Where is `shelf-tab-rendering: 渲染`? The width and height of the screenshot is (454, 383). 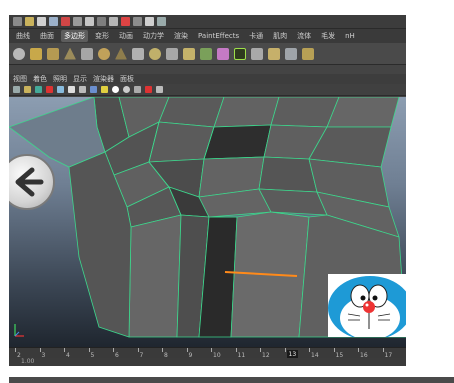 shelf-tab-rendering: 渲染 is located at coordinates (181, 36).